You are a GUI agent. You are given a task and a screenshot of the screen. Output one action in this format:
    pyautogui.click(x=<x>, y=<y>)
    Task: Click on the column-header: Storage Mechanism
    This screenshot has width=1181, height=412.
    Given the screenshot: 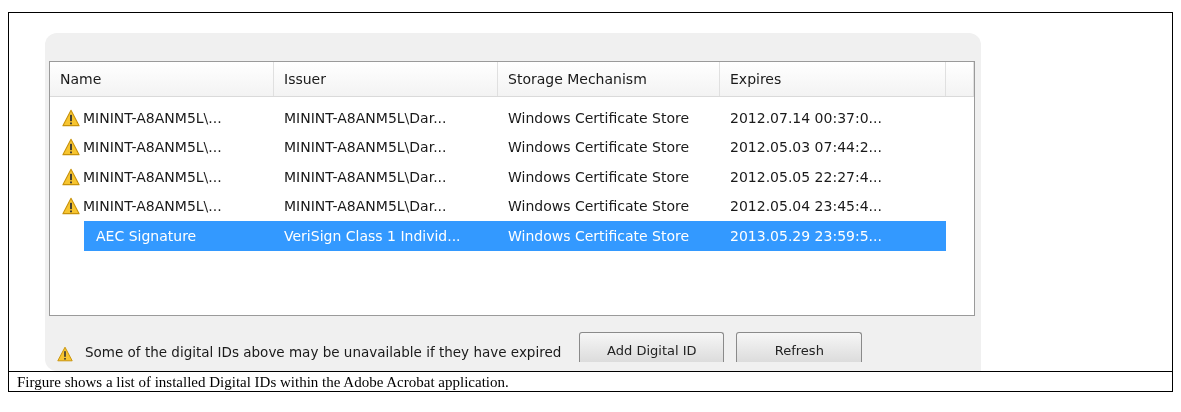 What is the action you would take?
    pyautogui.click(x=609, y=79)
    